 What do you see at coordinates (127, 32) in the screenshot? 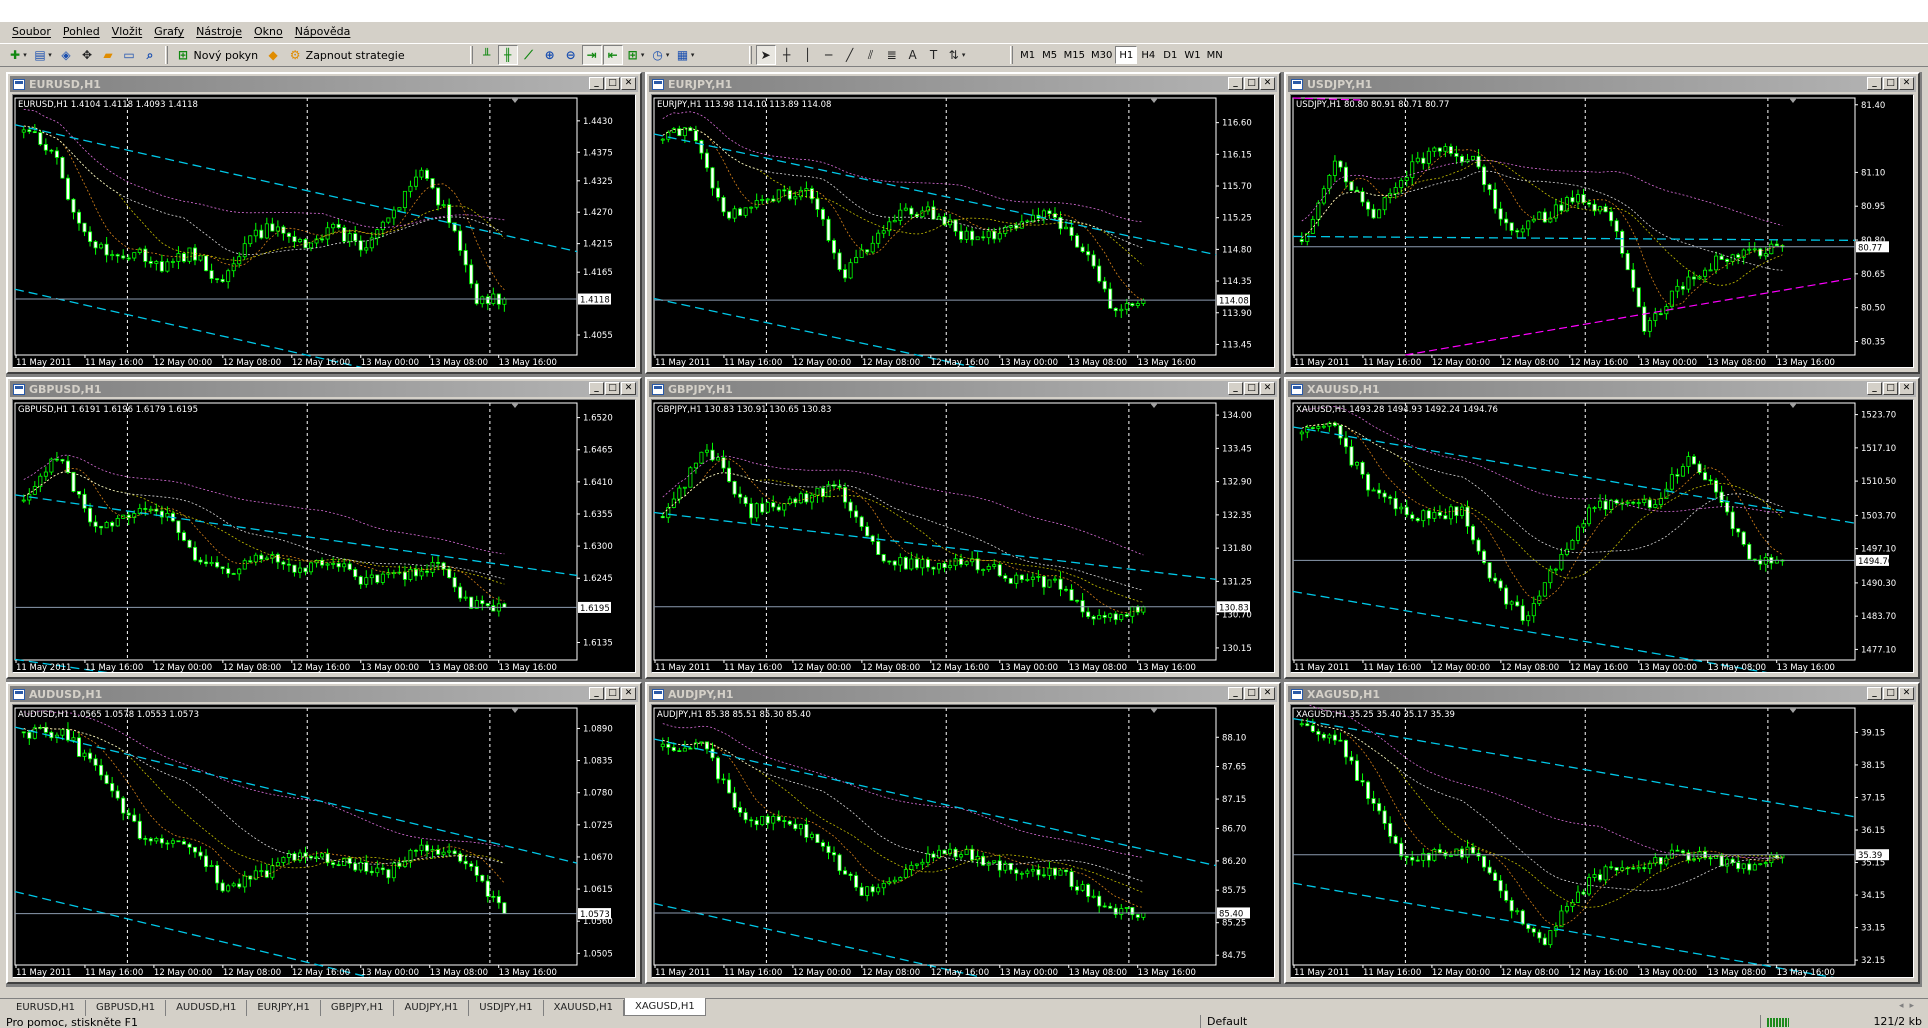
I see `menu-item: Vložit` at bounding box center [127, 32].